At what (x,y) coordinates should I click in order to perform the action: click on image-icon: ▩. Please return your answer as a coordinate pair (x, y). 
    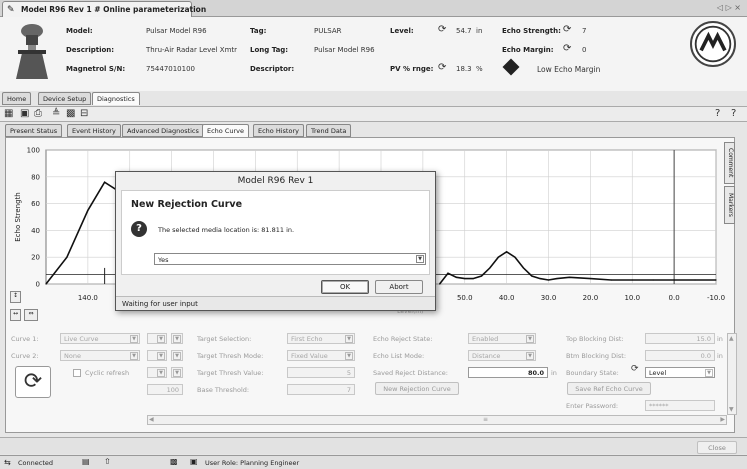
    Looking at the image, I should click on (70, 113).